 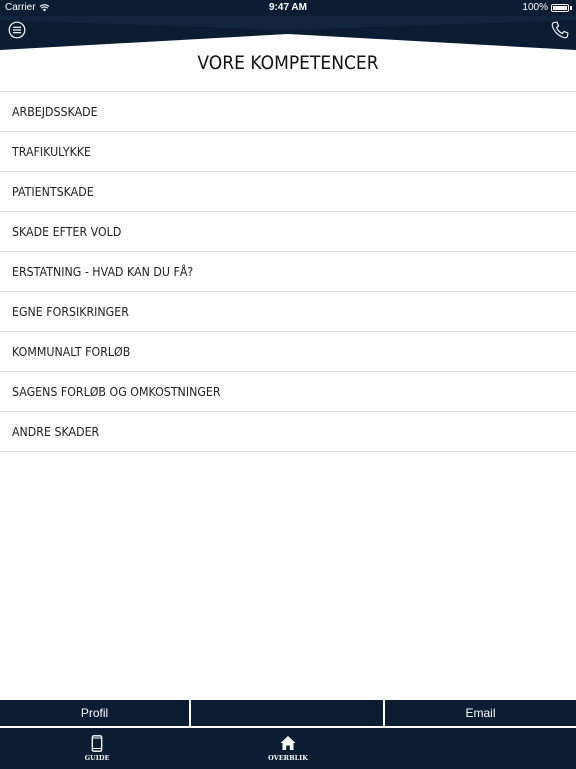 I want to click on tab-bar: GUIDE OVERBLIK, so click(x=288, y=748).